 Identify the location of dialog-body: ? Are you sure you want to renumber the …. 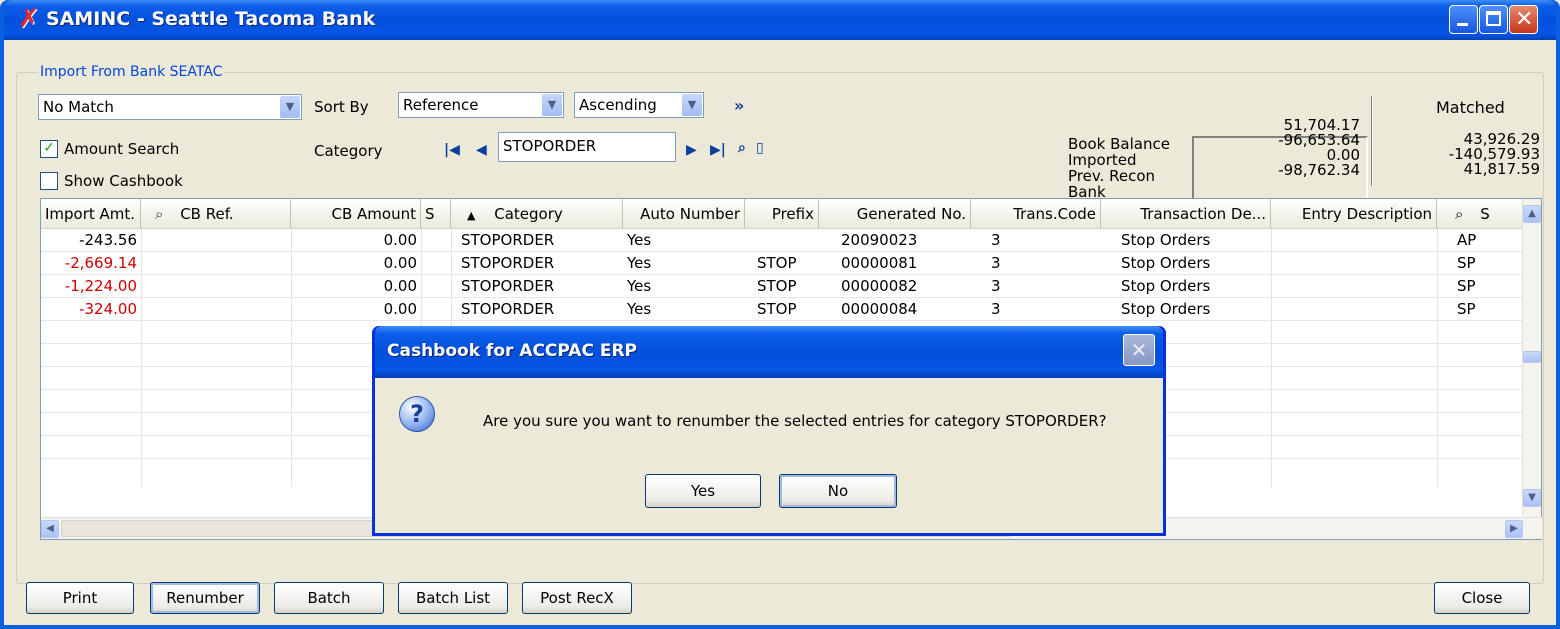
(769, 455).